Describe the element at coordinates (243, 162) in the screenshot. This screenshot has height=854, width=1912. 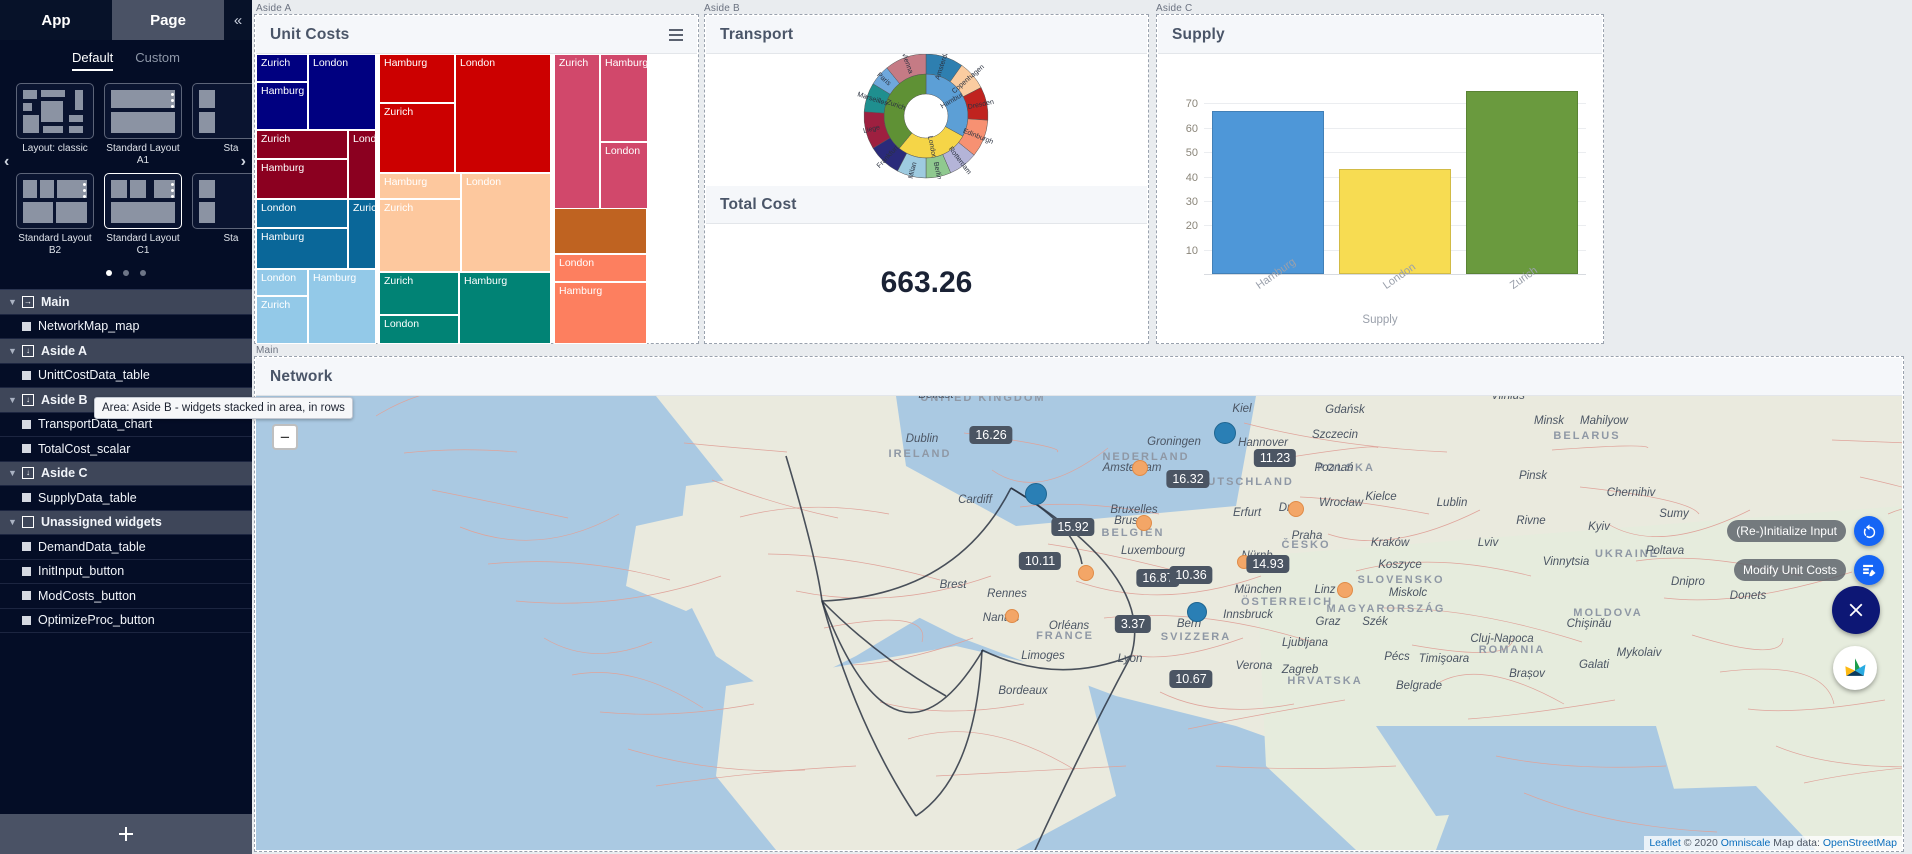
I see `gallery-next-button: ›` at that location.